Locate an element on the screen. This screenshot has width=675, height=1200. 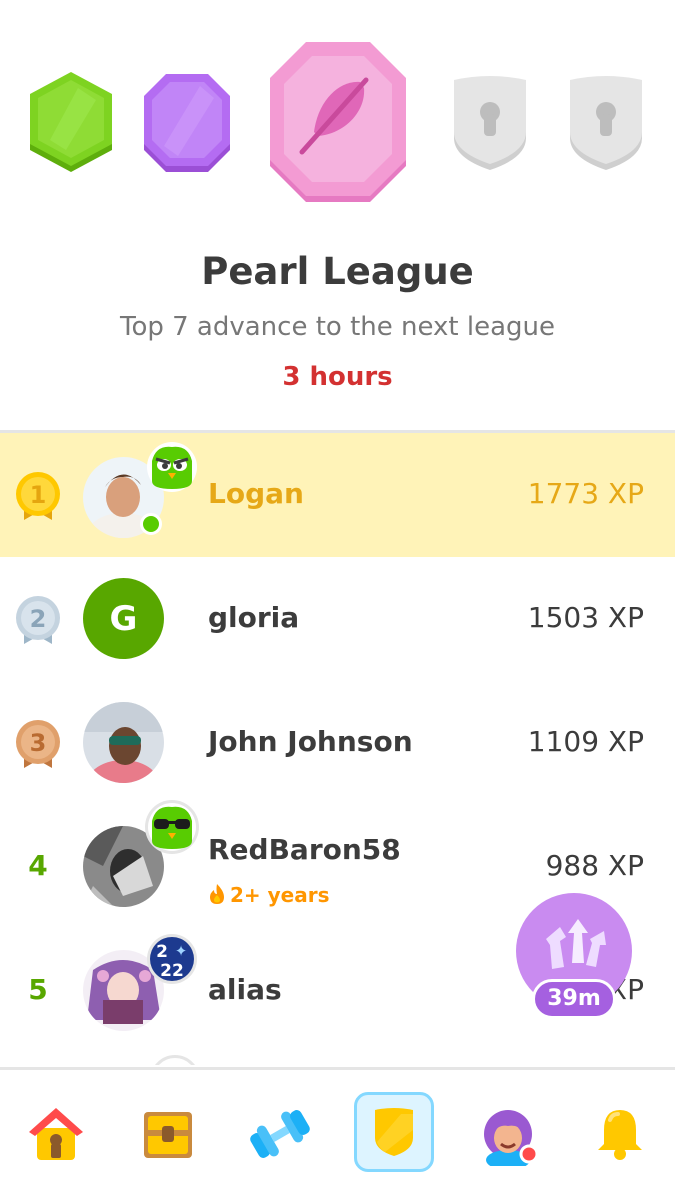
notification-dot is located at coordinates (529, 1154).